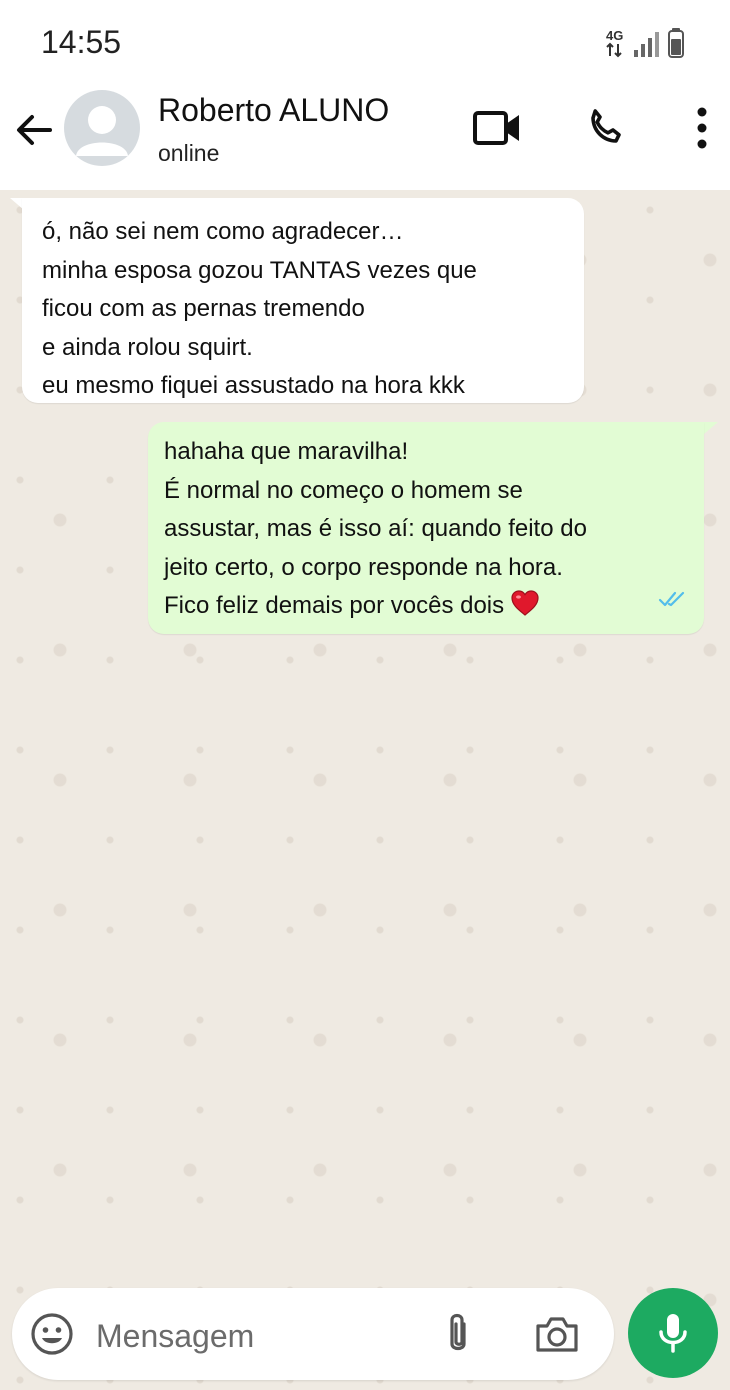 The width and height of the screenshot is (730, 1390). I want to click on message-composer: Mensagem, so click(313, 1334).